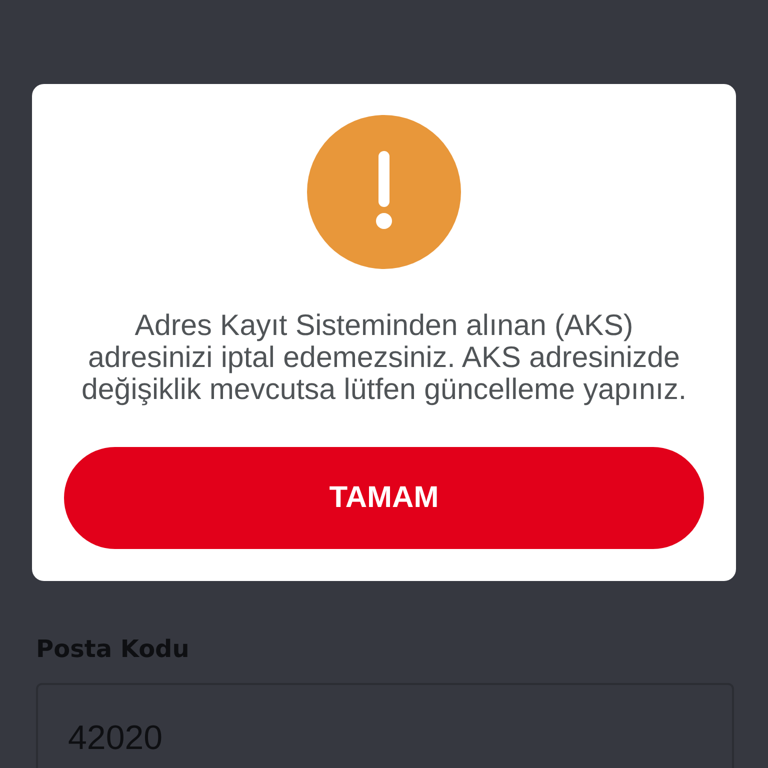  Describe the element at coordinates (384, 358) in the screenshot. I see `dialog-message: Adres Kayıt Sisteminden alınan (AKS) adresinizi iptal edemezsiniz. AKS adresinizde değişiklik mevcutsa lütfen güncelleme yapınız.` at that location.